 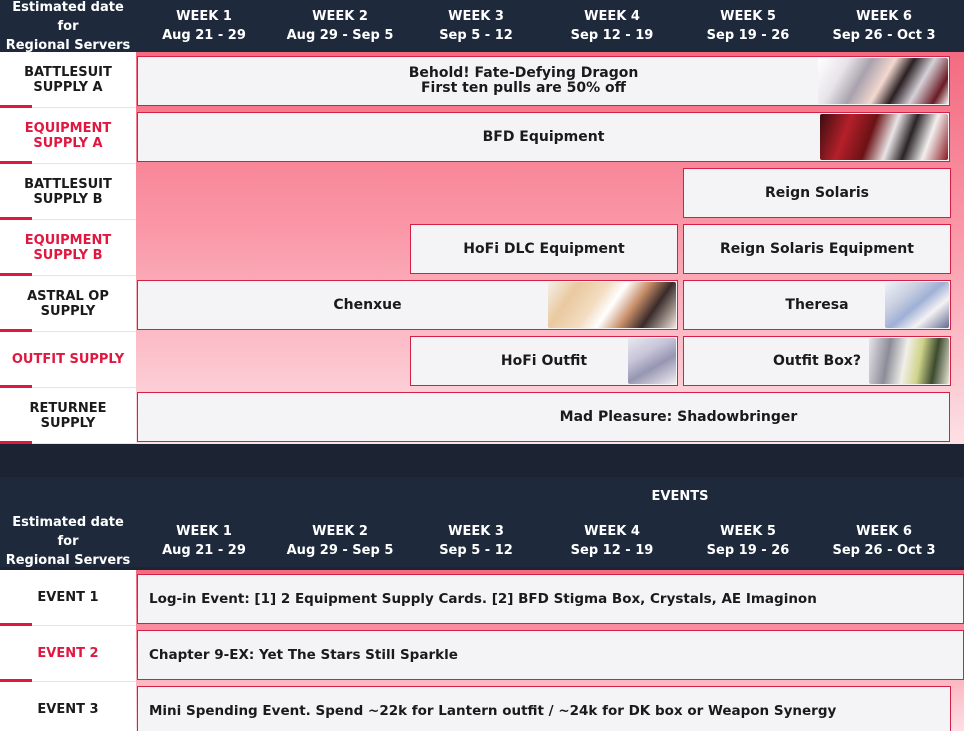 What do you see at coordinates (68, 80) in the screenshot?
I see `row-label-battlesuit-supply-a: BATTLESUIT SUPPLY A` at bounding box center [68, 80].